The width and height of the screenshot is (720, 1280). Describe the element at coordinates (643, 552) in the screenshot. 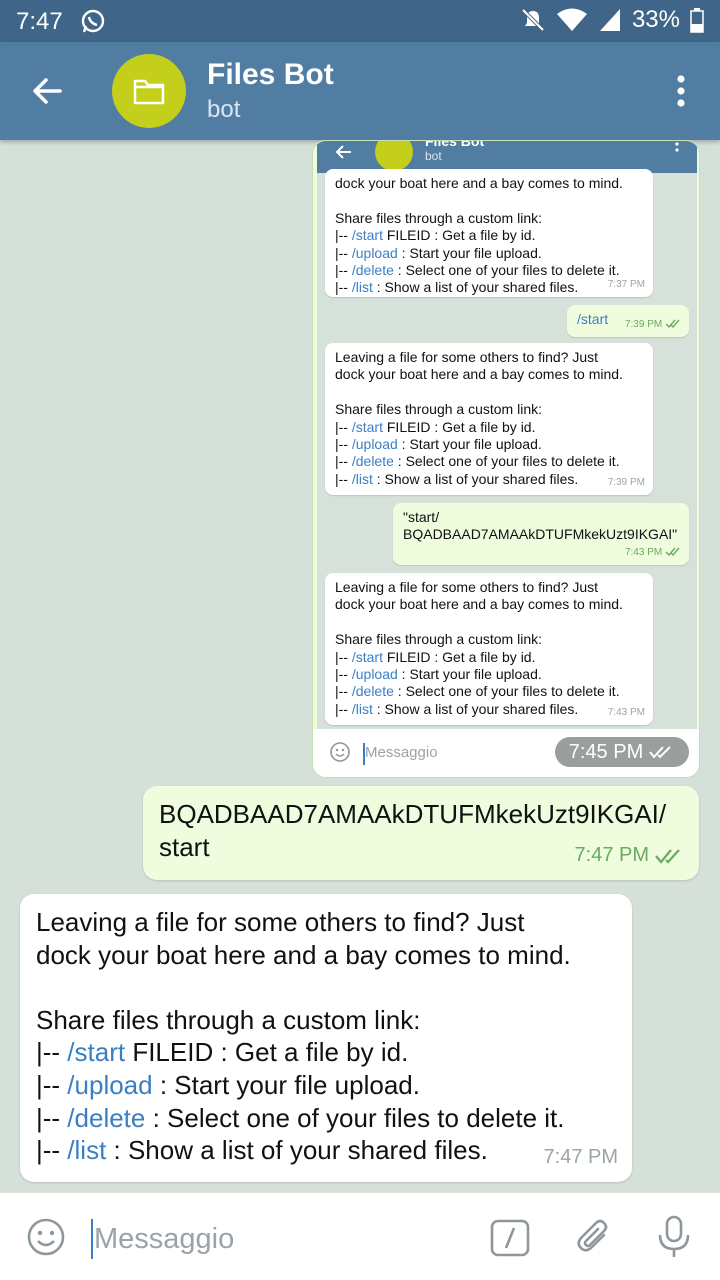

I see `time-text: 7:43 PM` at that location.